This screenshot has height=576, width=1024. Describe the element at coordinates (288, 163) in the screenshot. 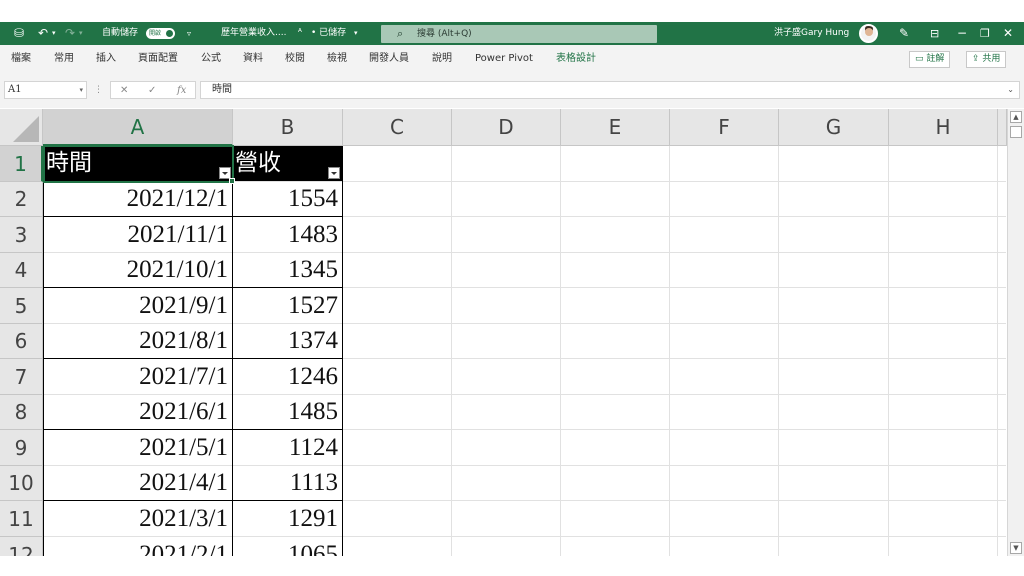

I see `table-header-revenue: 營收` at that location.